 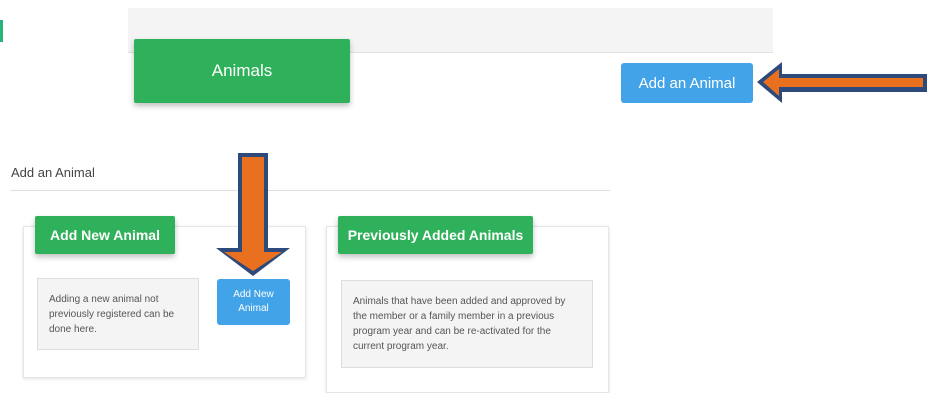 I want to click on arrow-left-icon, so click(x=842, y=82).